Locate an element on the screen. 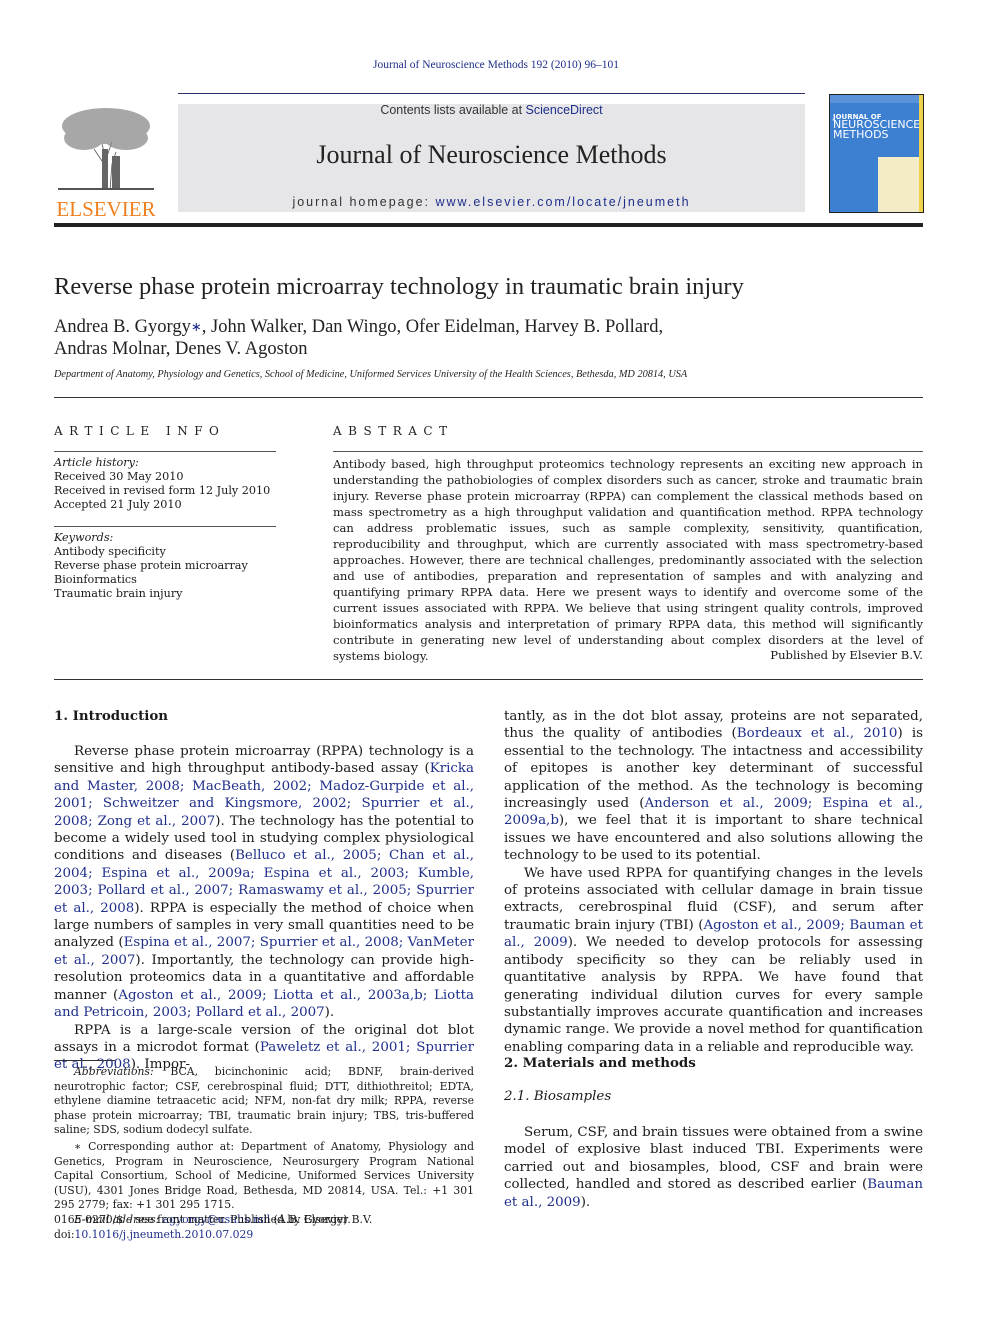  keyword-item: Reverse phase protein microarray is located at coordinates (151, 565).